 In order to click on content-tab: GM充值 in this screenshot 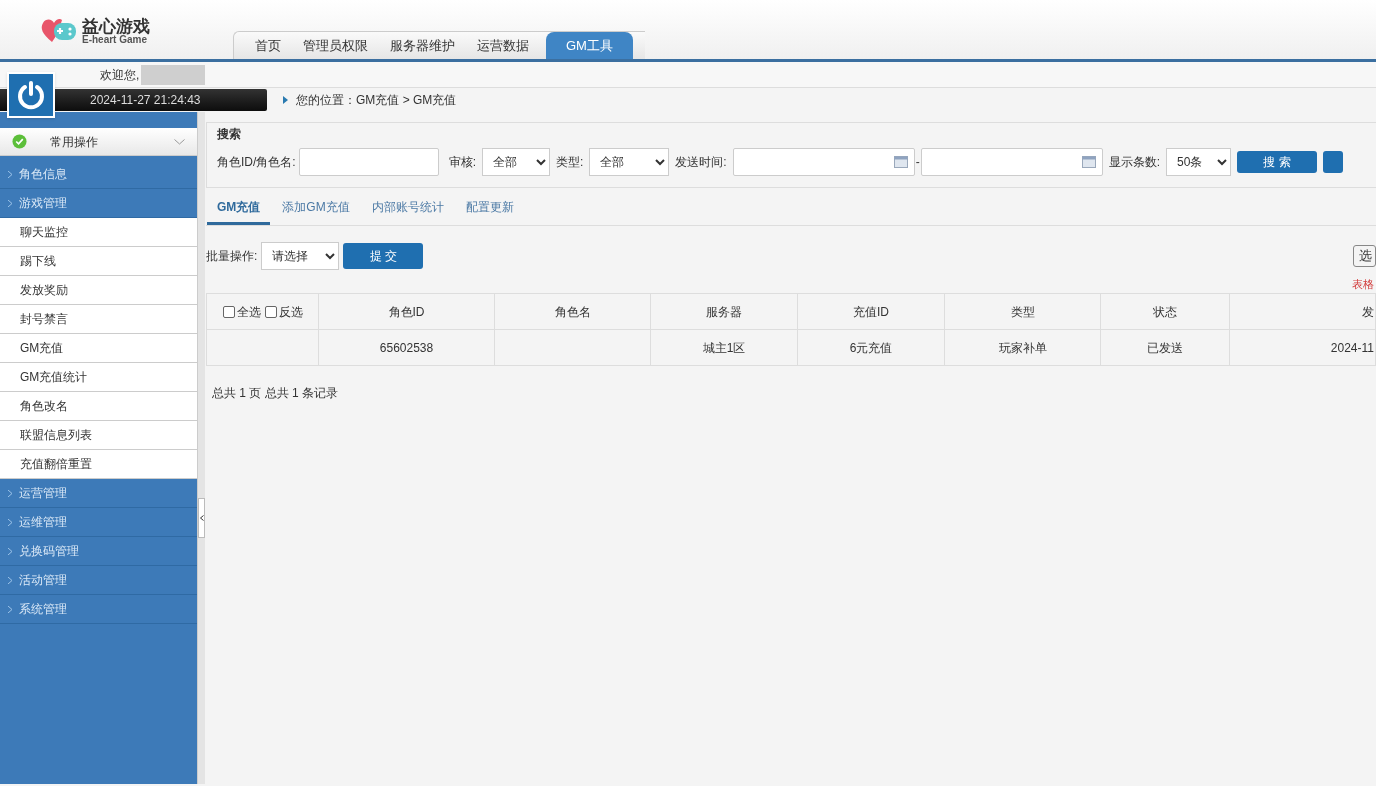, I will do `click(239, 208)`.